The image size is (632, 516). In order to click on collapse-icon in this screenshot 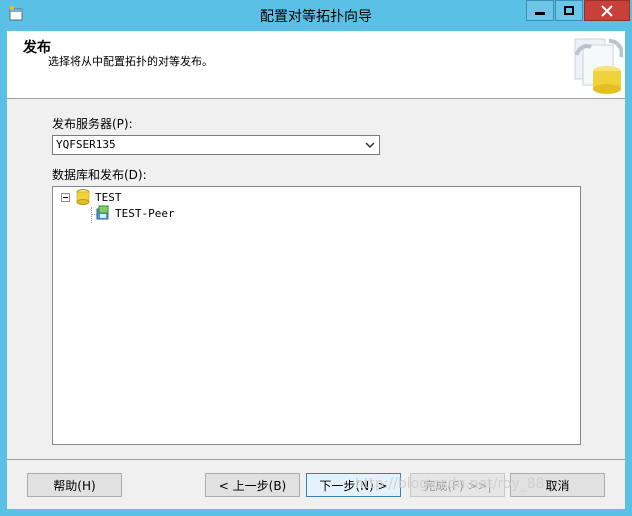, I will do `click(65, 197)`.